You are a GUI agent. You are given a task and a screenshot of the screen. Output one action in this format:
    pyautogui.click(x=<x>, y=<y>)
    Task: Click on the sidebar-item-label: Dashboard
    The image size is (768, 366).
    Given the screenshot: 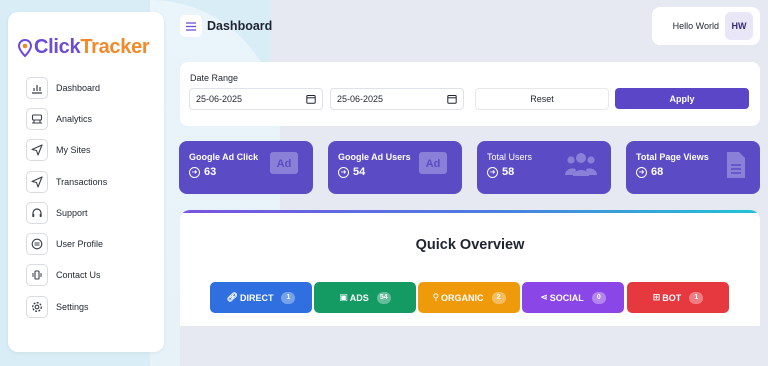 What is the action you would take?
    pyautogui.click(x=78, y=87)
    